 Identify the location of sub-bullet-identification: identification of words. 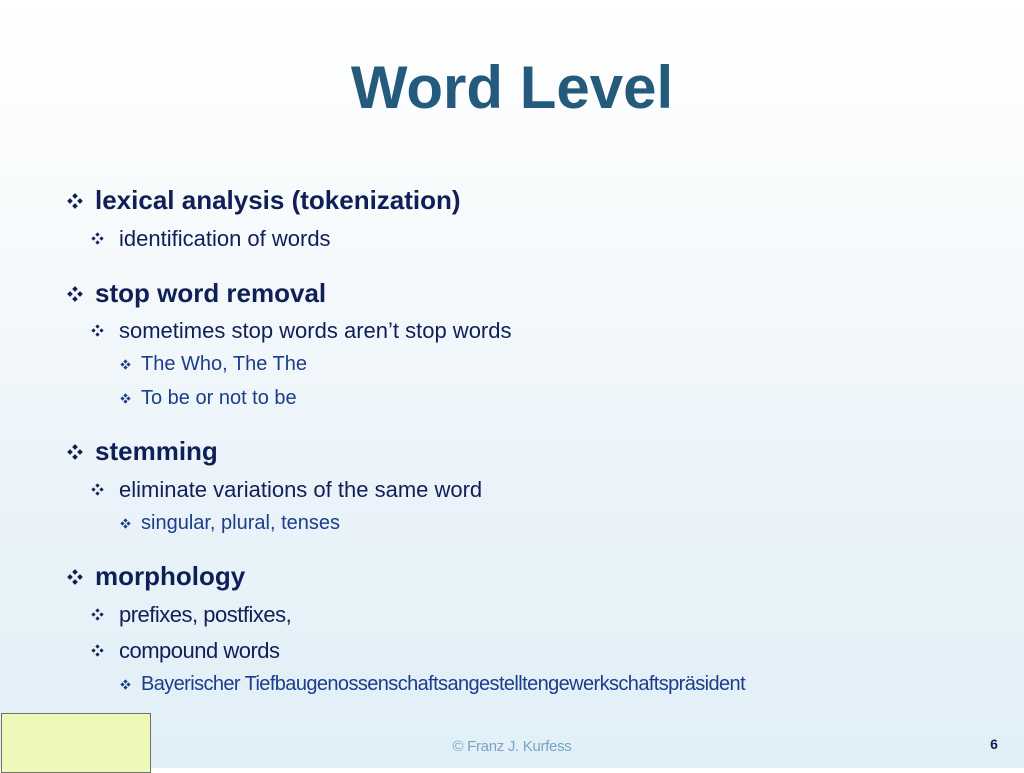
(211, 239).